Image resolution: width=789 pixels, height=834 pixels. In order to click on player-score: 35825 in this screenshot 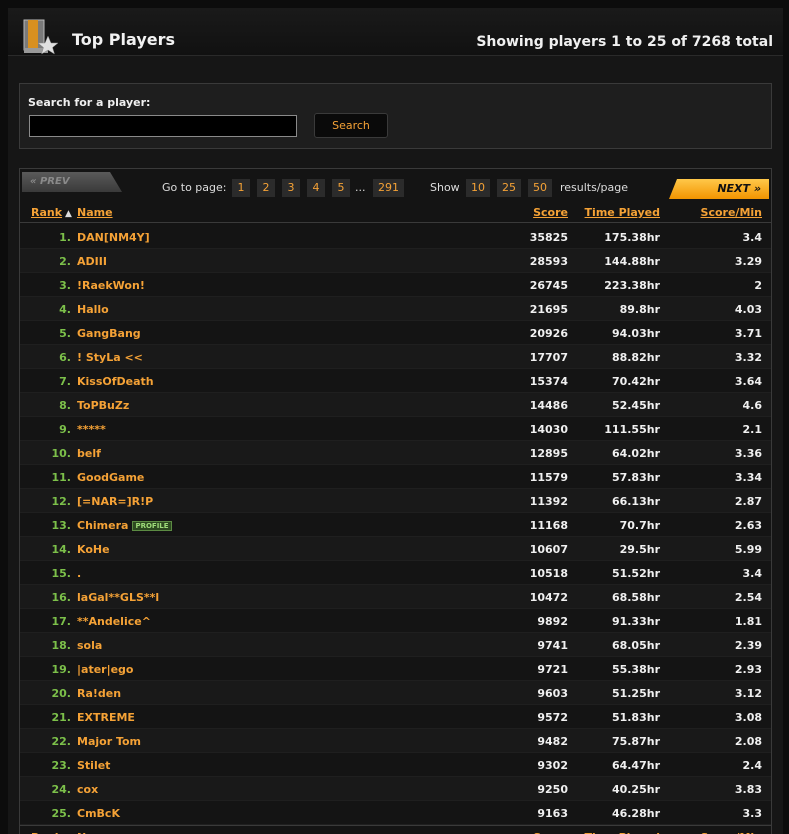, I will do `click(549, 237)`.